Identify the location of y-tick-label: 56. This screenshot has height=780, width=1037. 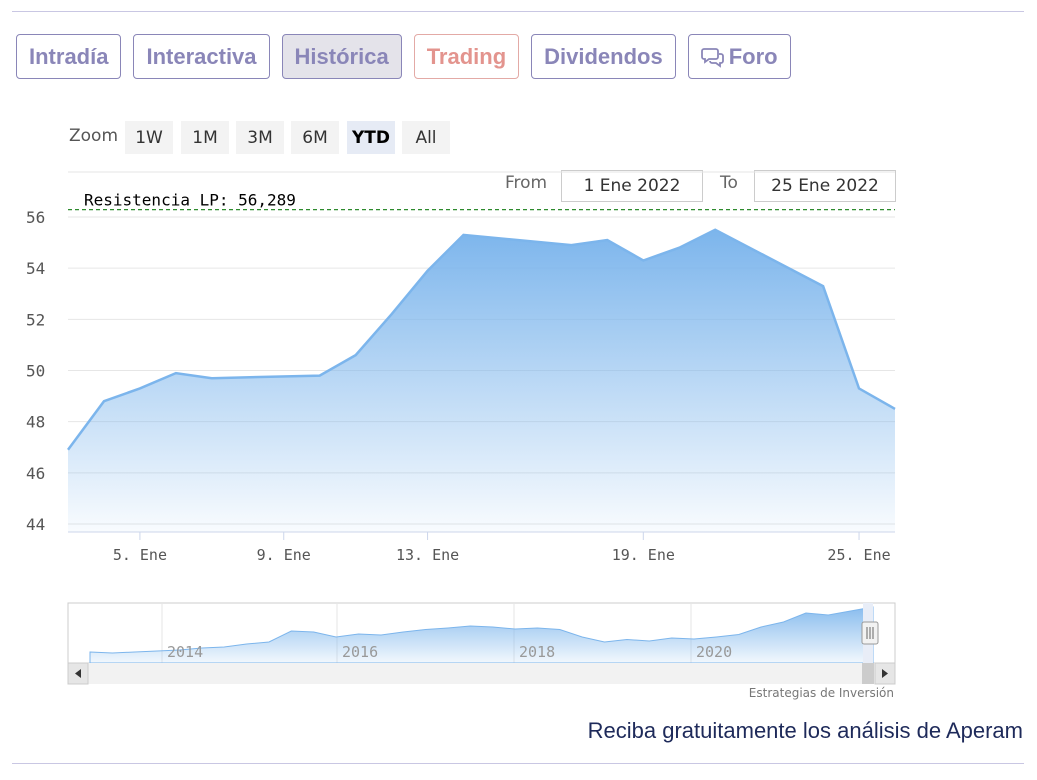
(35, 217).